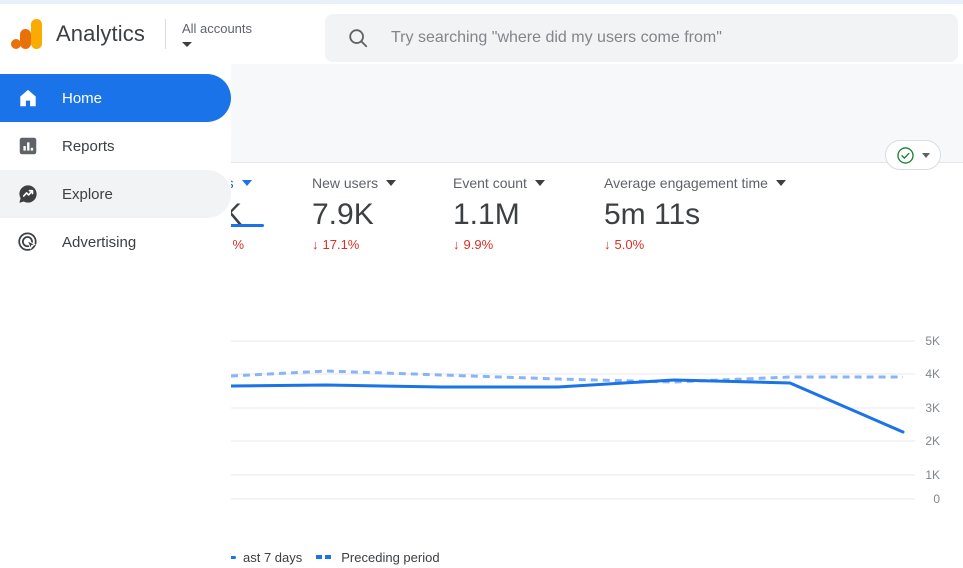 The width and height of the screenshot is (963, 568). I want to click on search-icon, so click(358, 38).